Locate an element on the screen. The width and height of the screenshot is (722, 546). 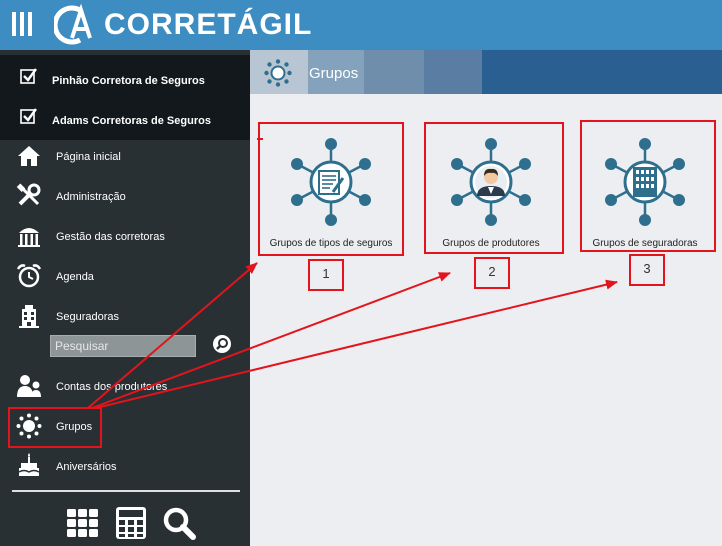
sidebar-broker-pinhao: Pinhão Corretora de Seguros is located at coordinates (125, 77).